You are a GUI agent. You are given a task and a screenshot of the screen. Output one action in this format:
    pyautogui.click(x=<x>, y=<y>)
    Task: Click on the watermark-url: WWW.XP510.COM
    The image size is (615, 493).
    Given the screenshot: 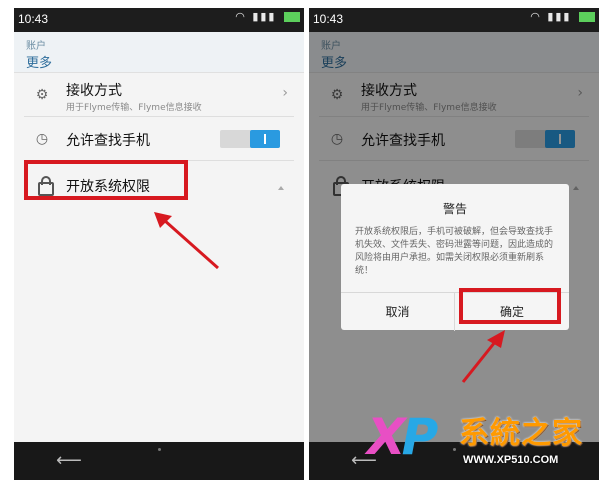 What is the action you would take?
    pyautogui.click(x=511, y=460)
    